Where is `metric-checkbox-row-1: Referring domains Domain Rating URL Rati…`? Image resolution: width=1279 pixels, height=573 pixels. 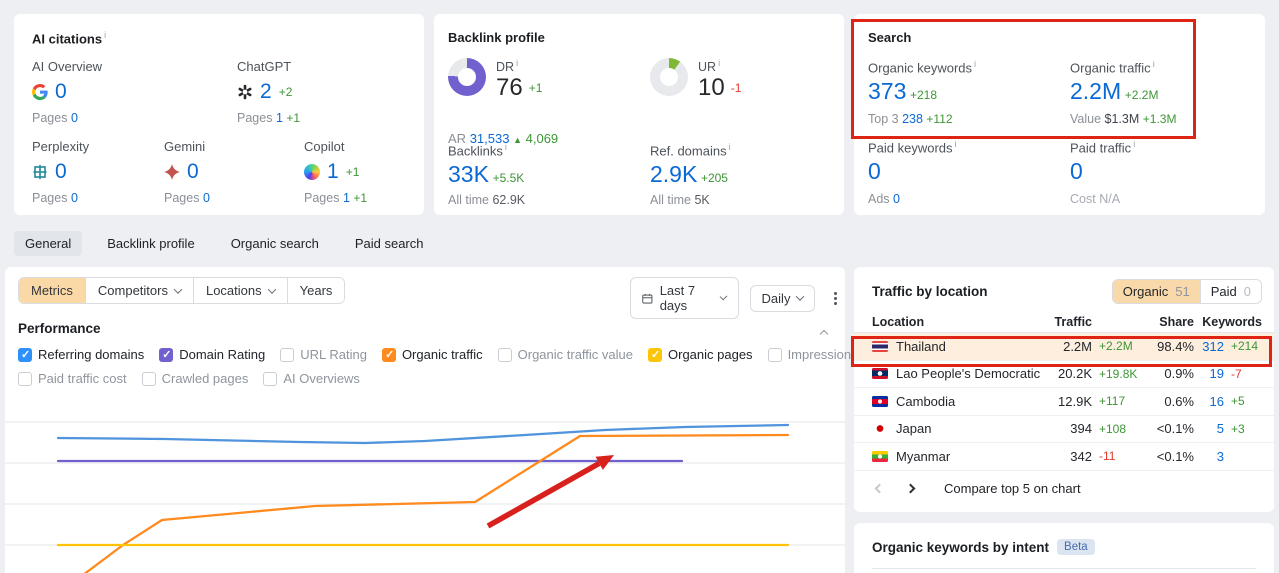
metric-checkbox-row-1: Referring domains Domain Rating URL Rati… is located at coordinates (486, 354).